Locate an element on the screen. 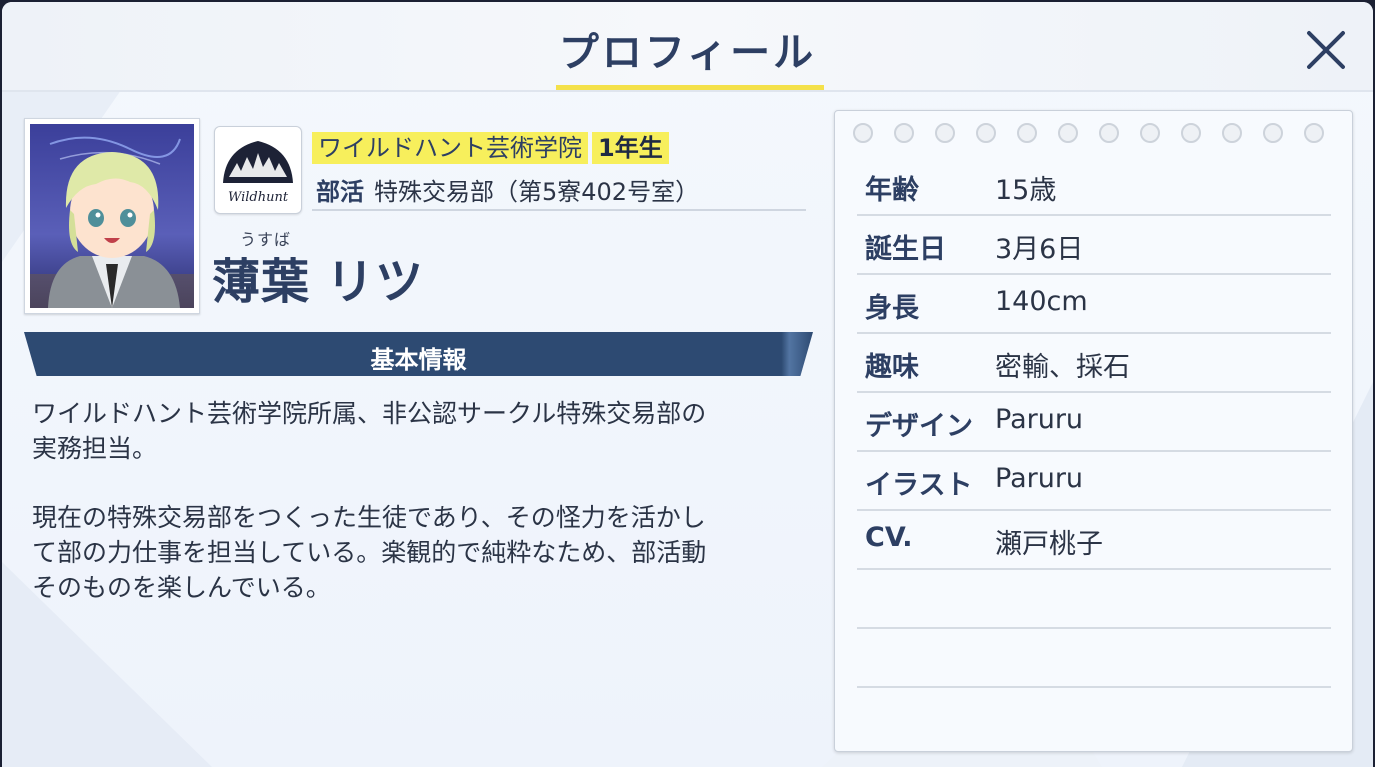 The height and width of the screenshot is (767, 1375). row-value: 3月6日 is located at coordinates (1039, 249).